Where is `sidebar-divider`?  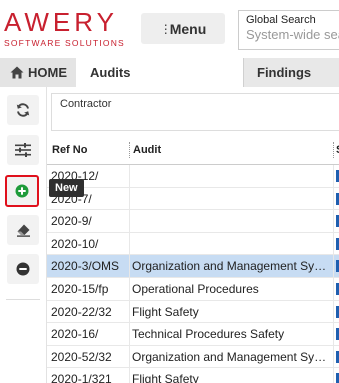
sidebar-divider is located at coordinates (23, 299).